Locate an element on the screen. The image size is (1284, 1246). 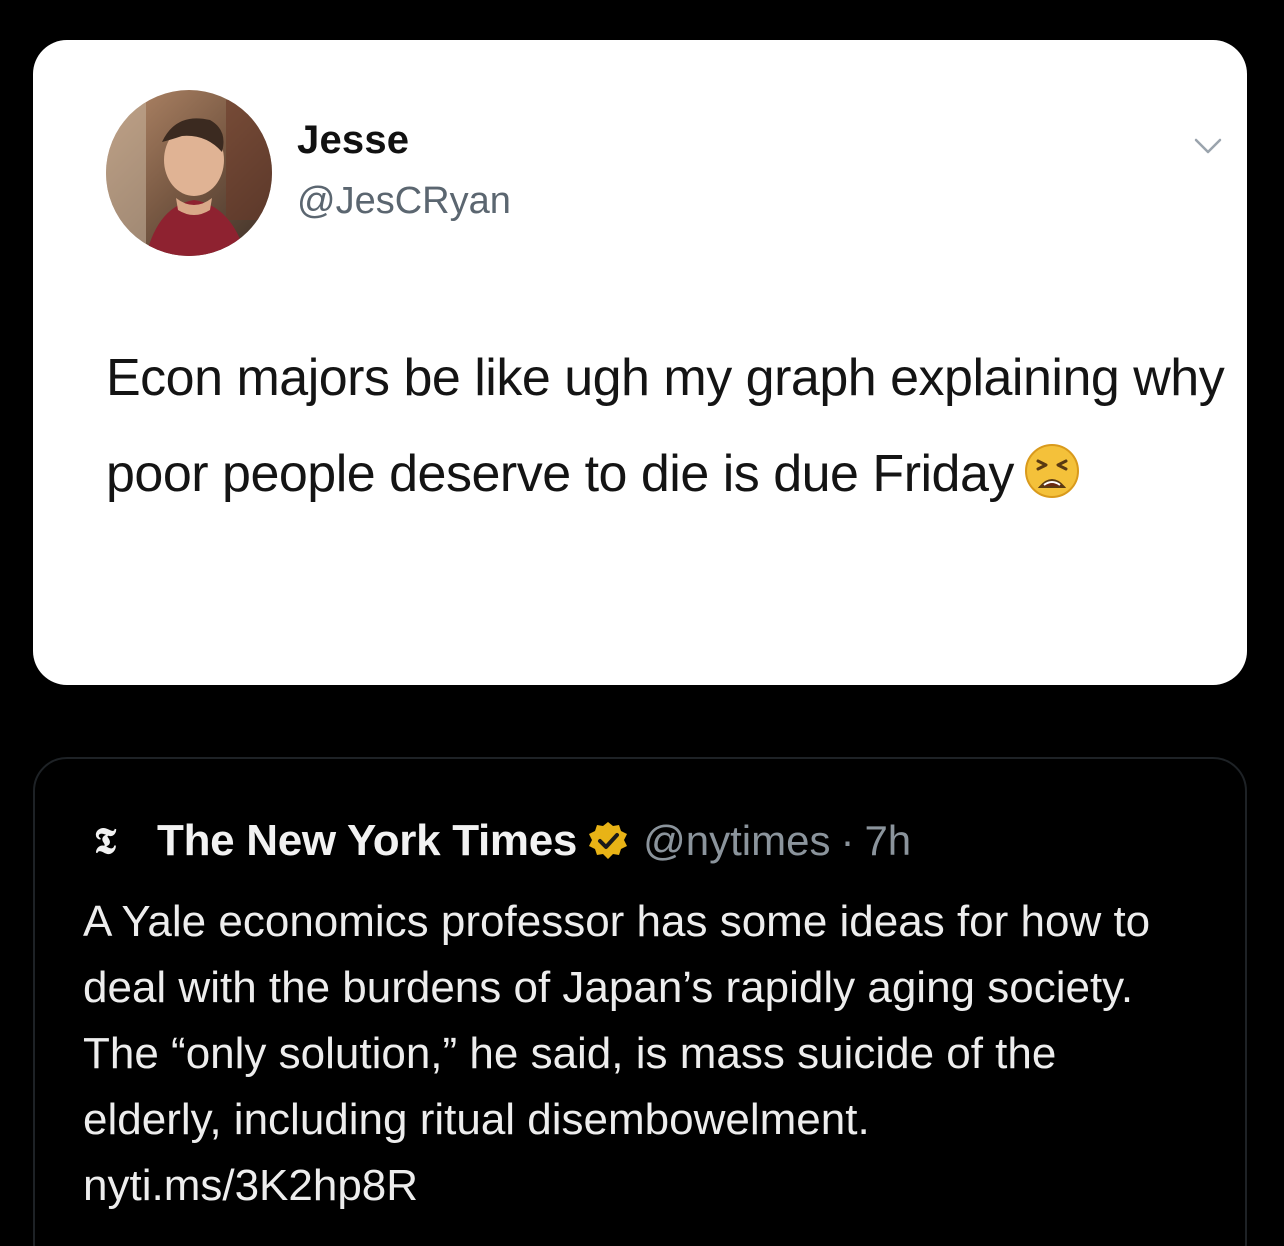
nyt-logo-icon: 𝕿 is located at coordinates (105, 840).